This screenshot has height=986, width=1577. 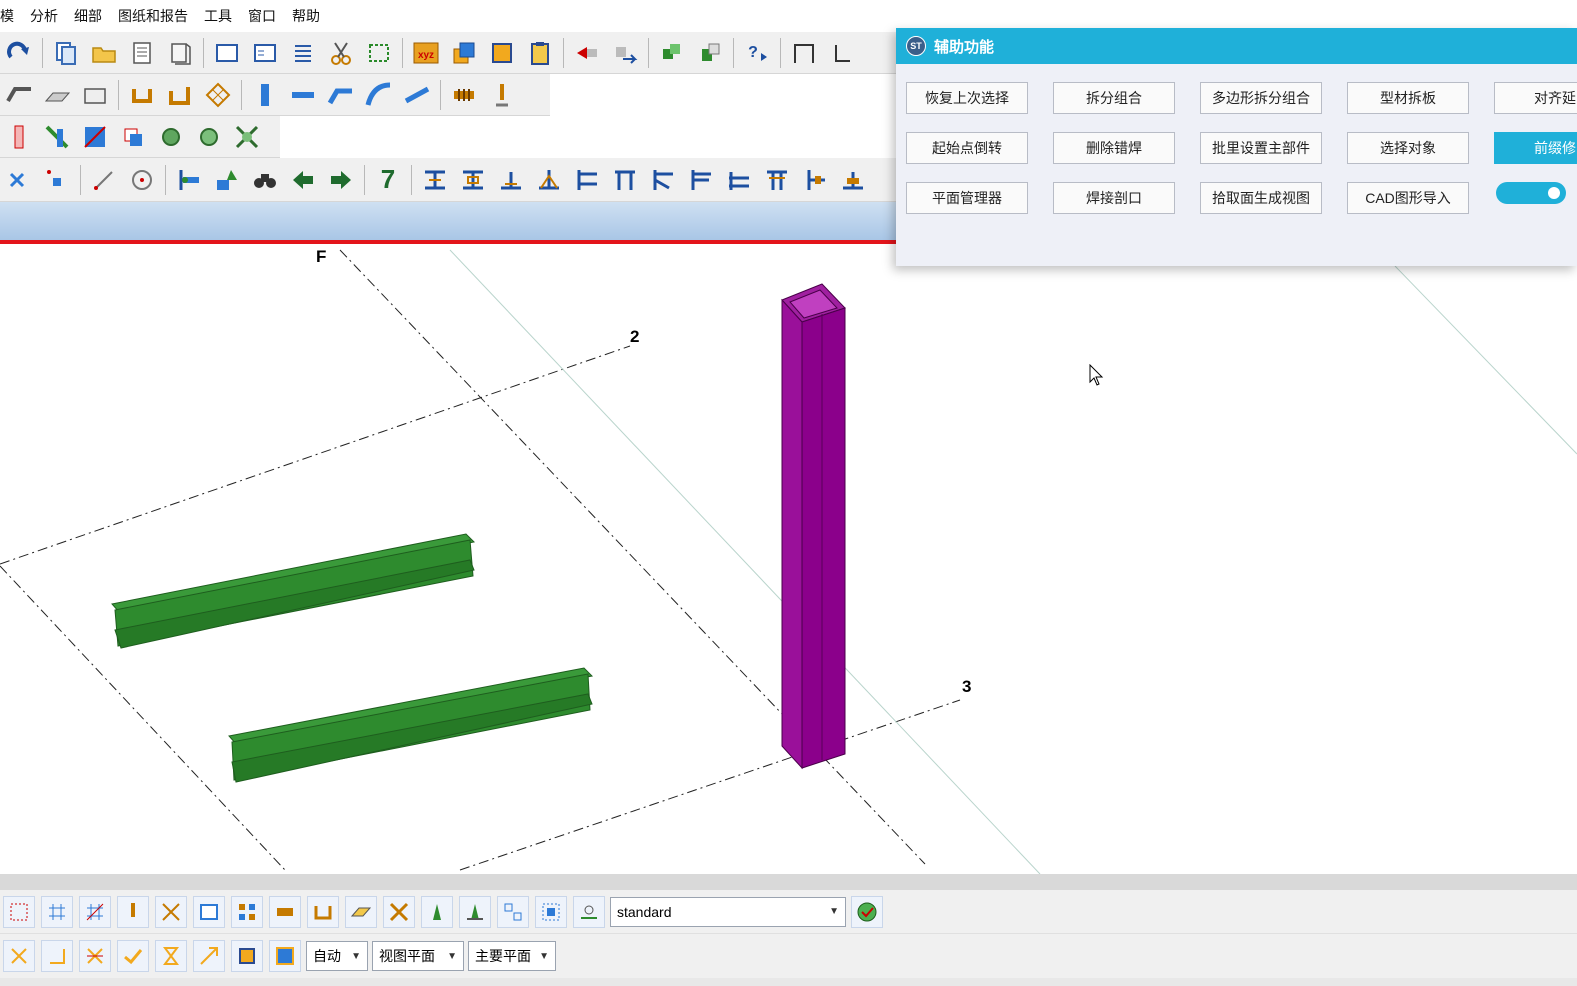 What do you see at coordinates (303, 53) in the screenshot?
I see `list-button` at bounding box center [303, 53].